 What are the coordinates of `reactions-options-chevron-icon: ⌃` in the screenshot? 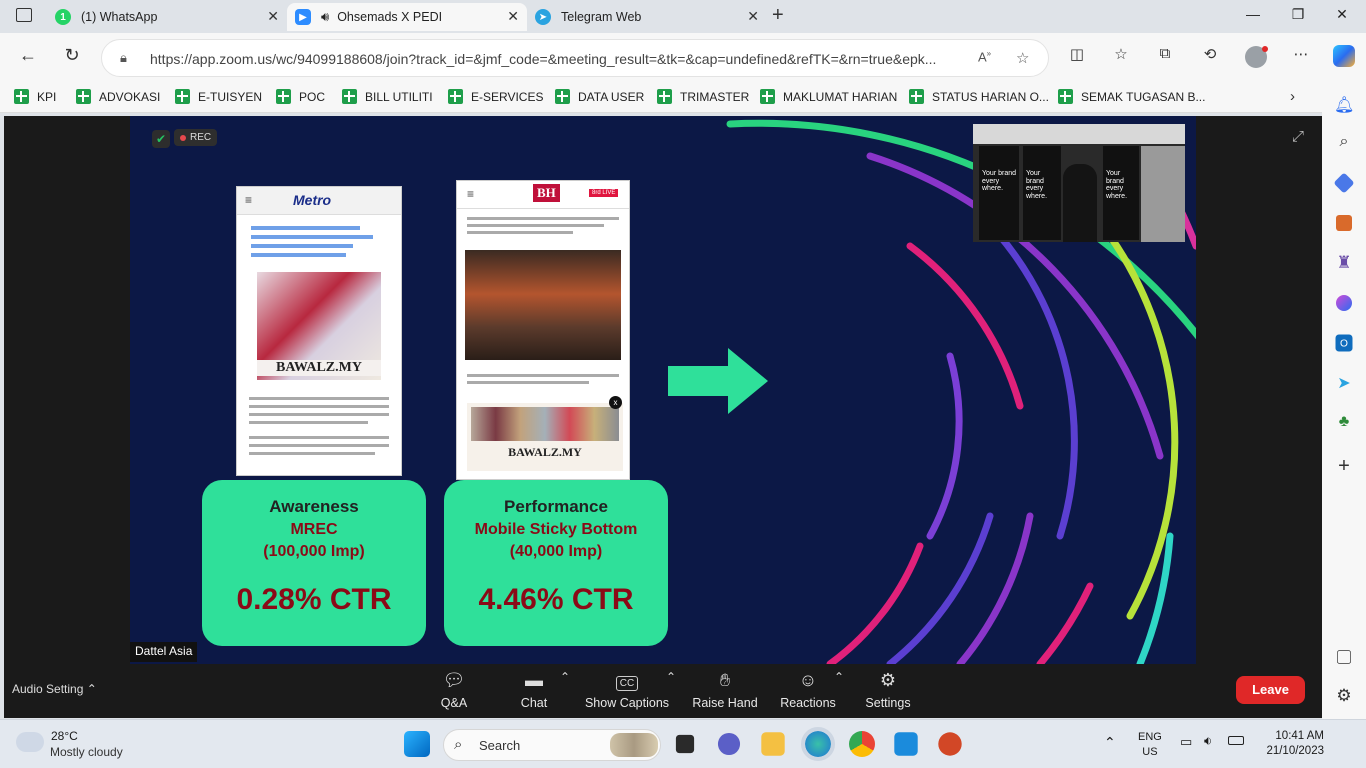 It's located at (839, 677).